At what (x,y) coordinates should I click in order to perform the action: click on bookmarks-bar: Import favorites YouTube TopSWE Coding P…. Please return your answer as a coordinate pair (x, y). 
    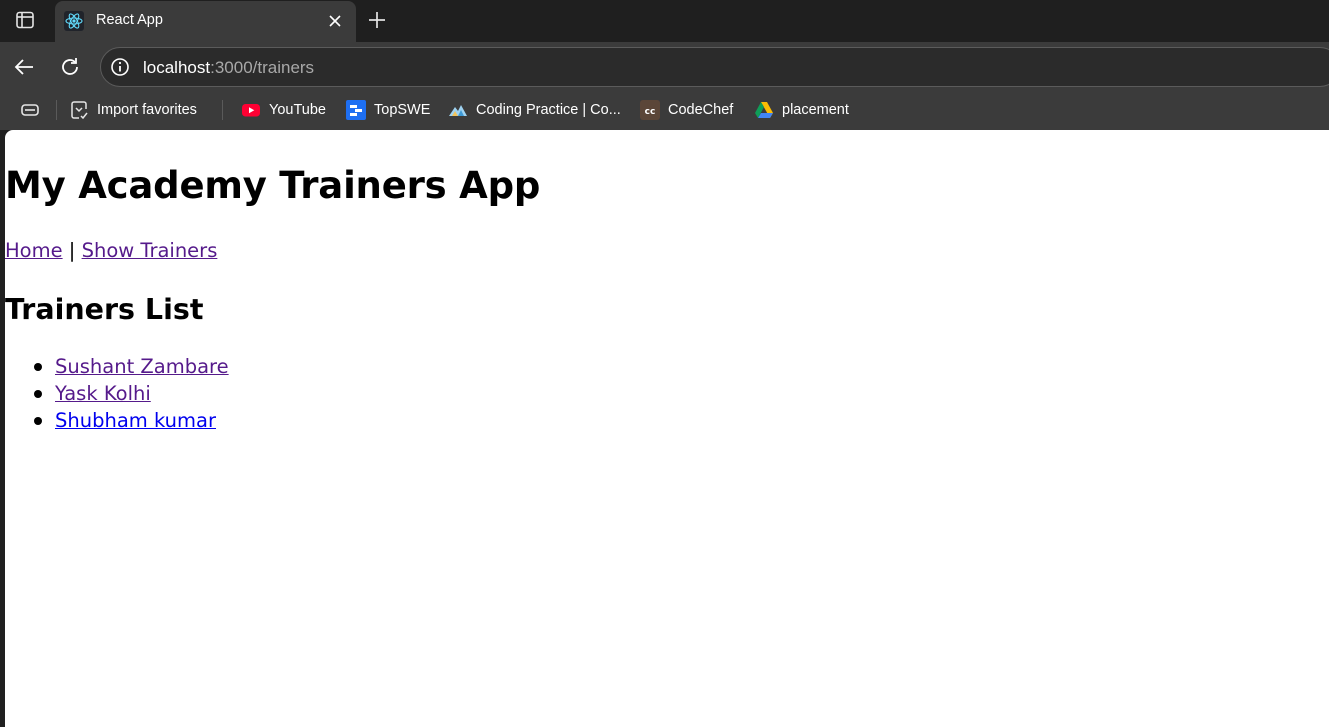
    Looking at the image, I should click on (664, 110).